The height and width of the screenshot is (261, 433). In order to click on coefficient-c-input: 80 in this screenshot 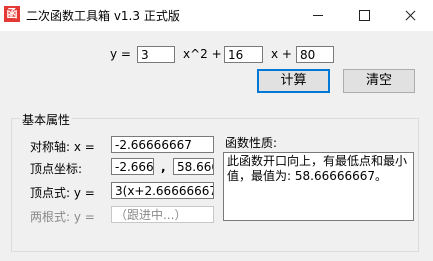, I will do `click(315, 54)`.